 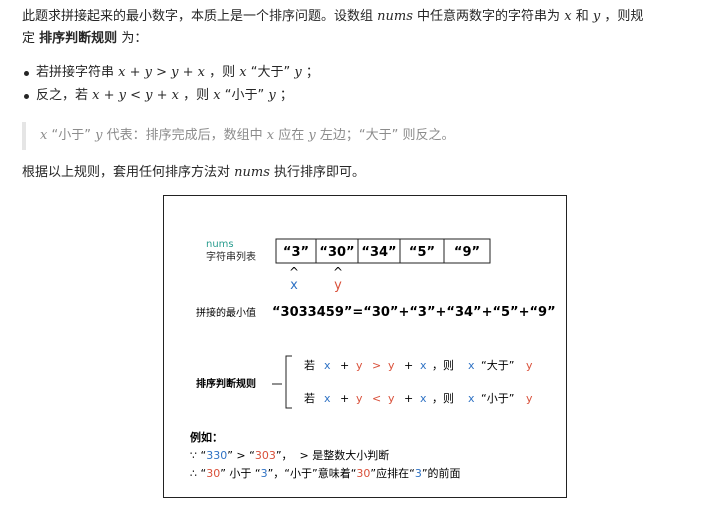 I want to click on bullet-greater: 若拼接字符串 x + y > y + x ，则 x “大于” y ；, so click(x=171, y=73).